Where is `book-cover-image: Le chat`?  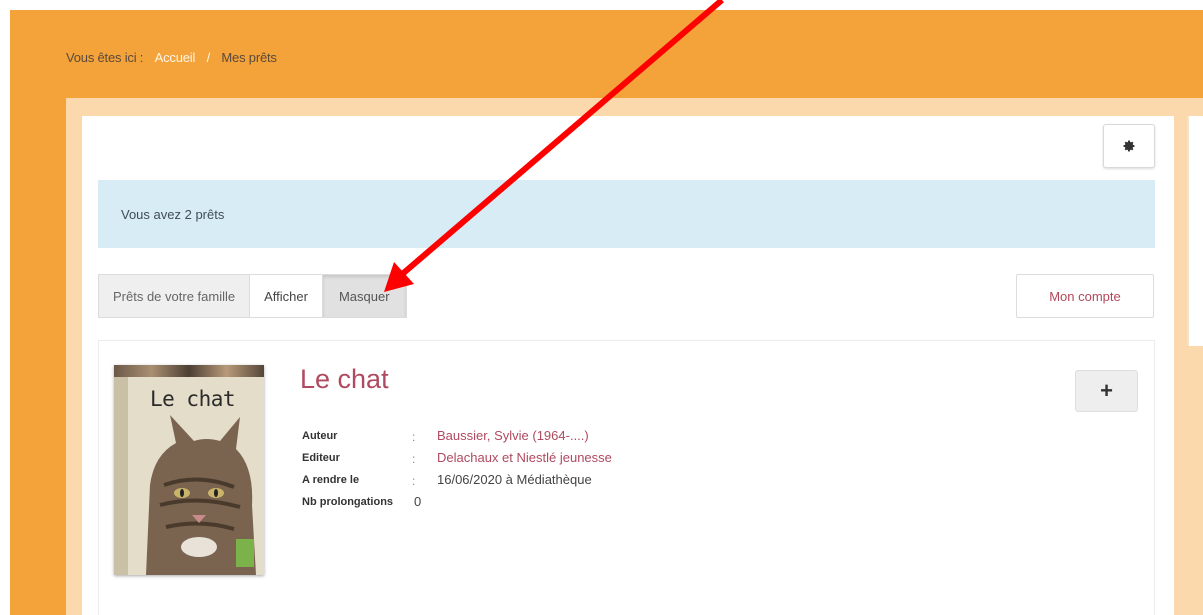 book-cover-image: Le chat is located at coordinates (189, 470).